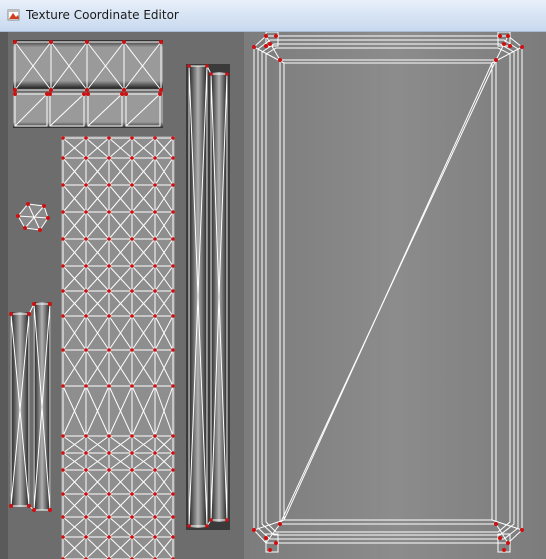  Describe the element at coordinates (33, 217) in the screenshot. I see `uv-island-small-hexagon` at that location.